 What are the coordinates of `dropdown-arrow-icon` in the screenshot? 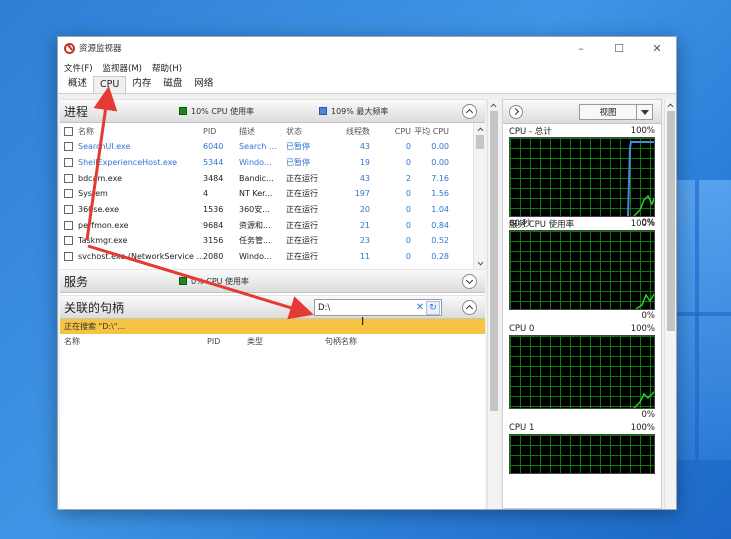 It's located at (644, 112).